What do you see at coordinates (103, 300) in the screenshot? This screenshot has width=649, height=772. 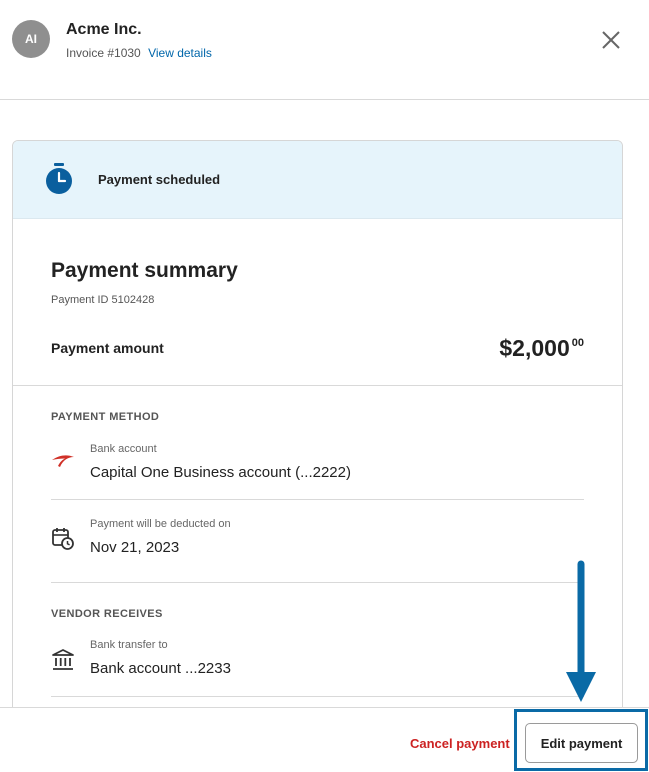 I see `payment-id: Payment ID 5102428` at bounding box center [103, 300].